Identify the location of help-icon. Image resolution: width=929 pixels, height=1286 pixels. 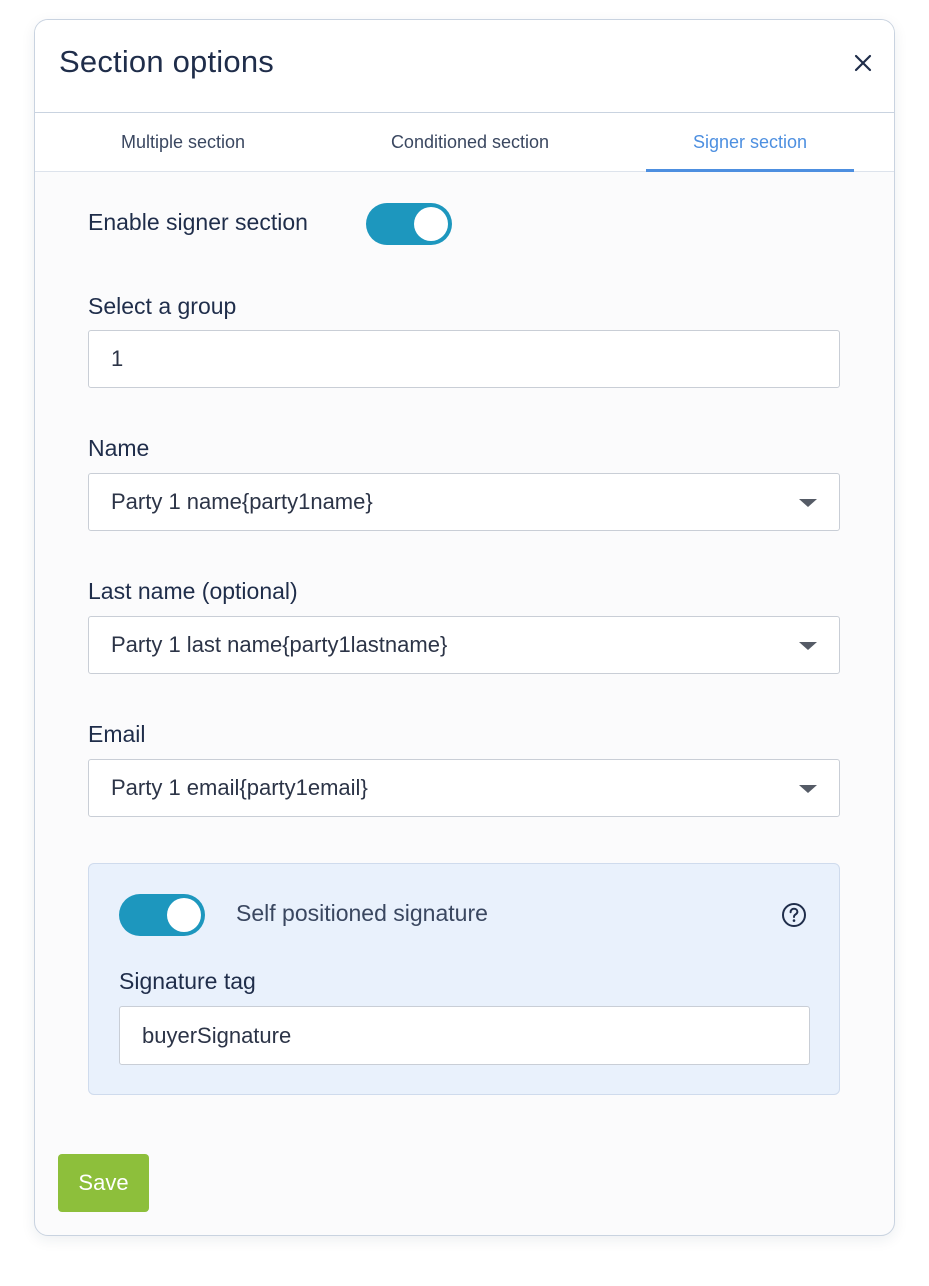
(794, 915).